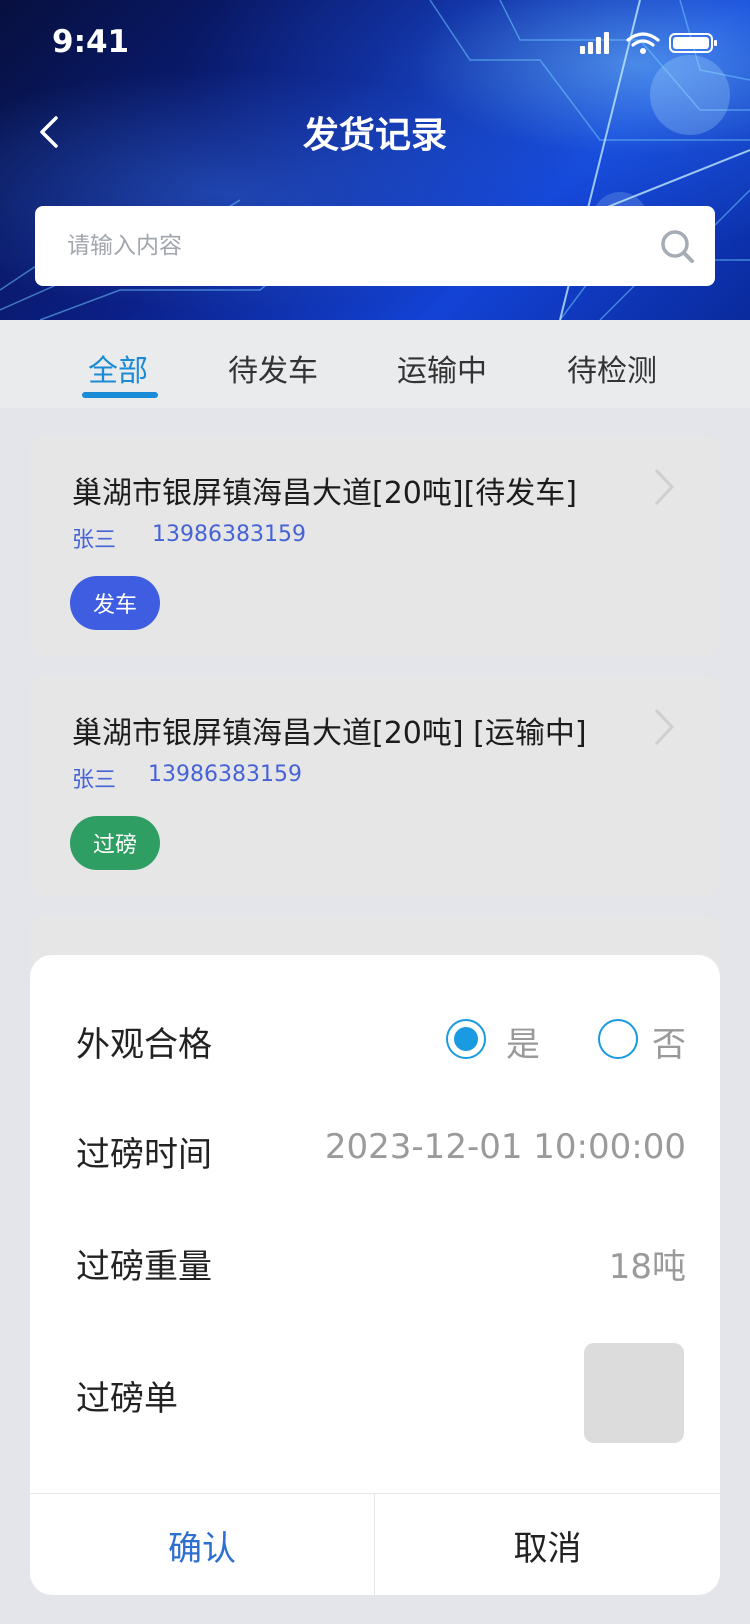 The width and height of the screenshot is (750, 1624). Describe the element at coordinates (634, 1393) in the screenshot. I see `weigh-slip-upload` at that location.